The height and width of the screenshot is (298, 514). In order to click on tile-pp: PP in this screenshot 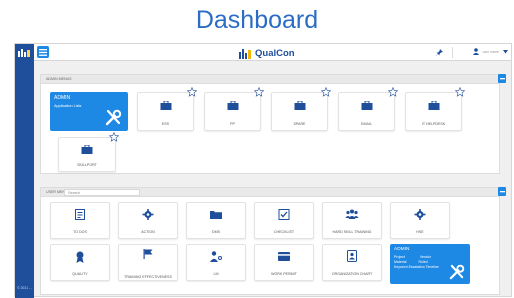, I will do `click(234, 109)`.